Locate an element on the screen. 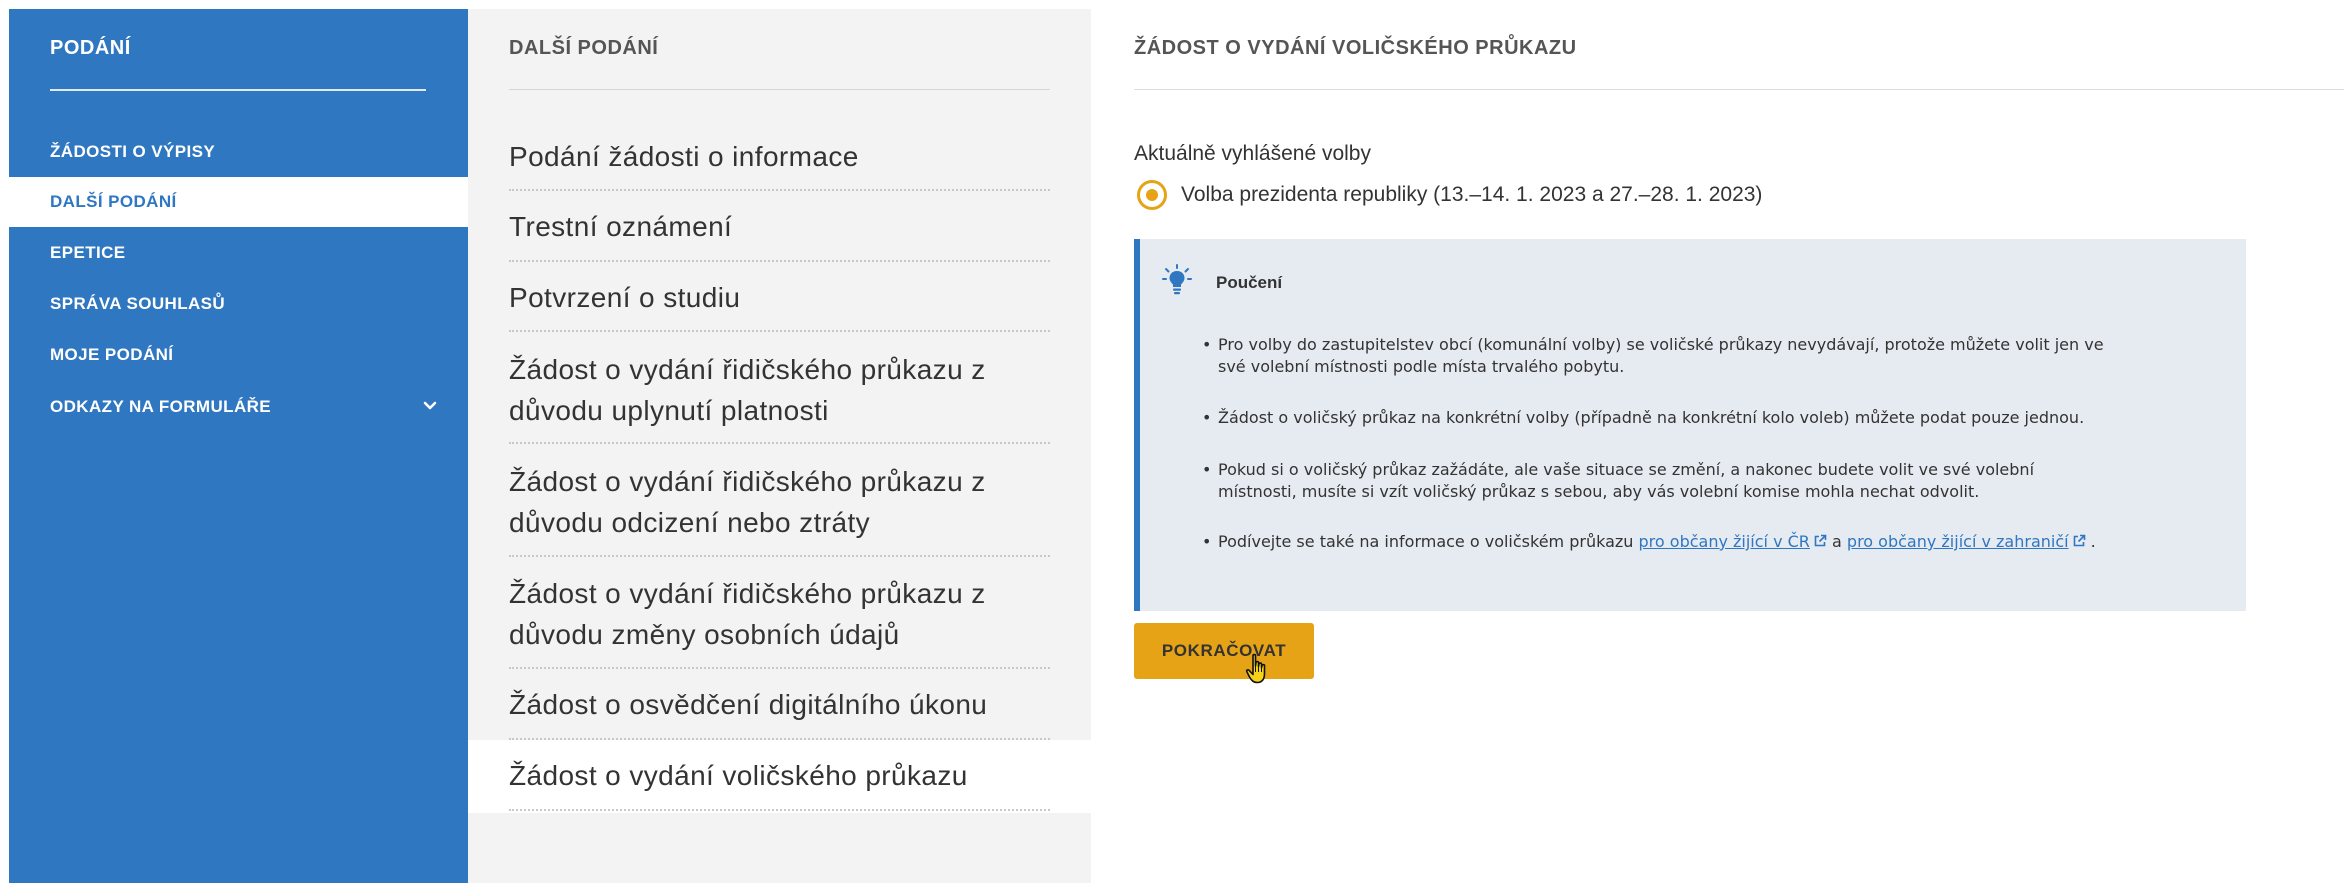  sidebar-item-odkazy-na-formulare: ODKAZY NA FORMULÁŘE is located at coordinates (238, 407).